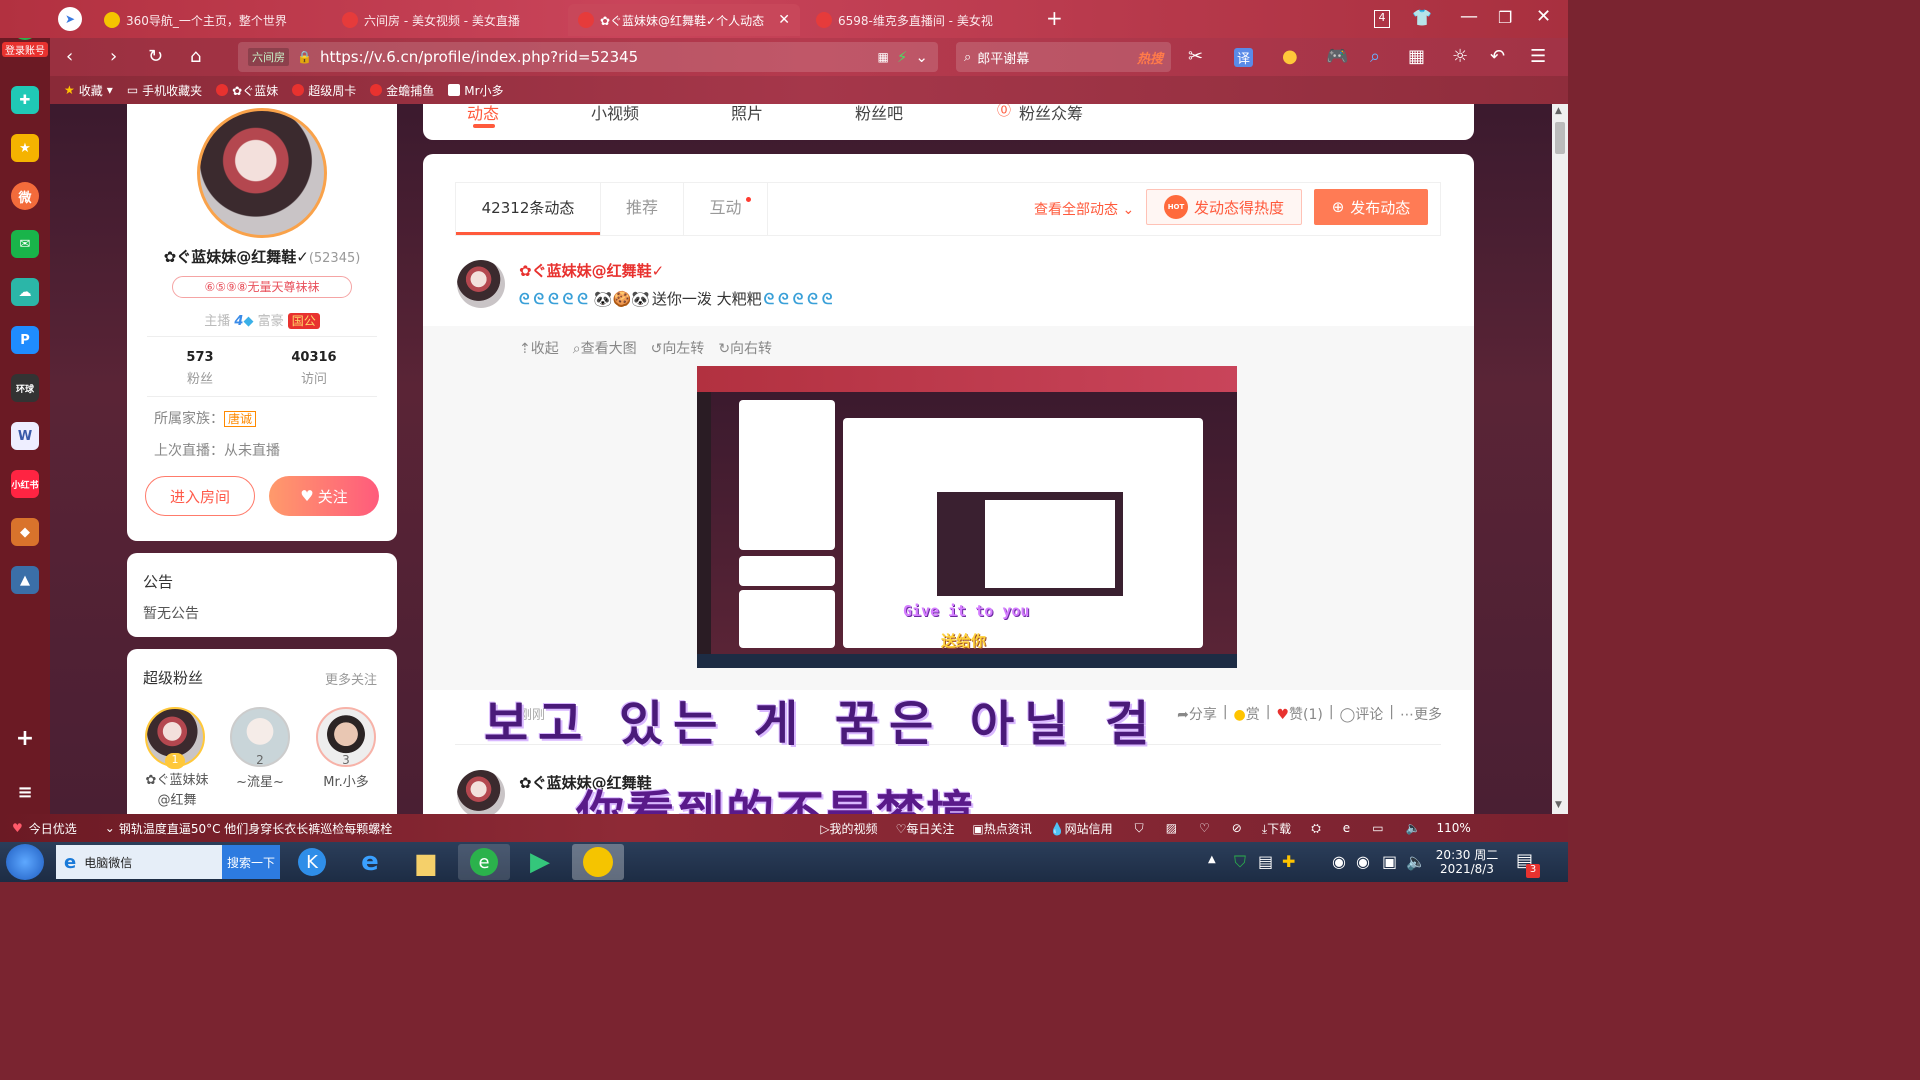 The height and width of the screenshot is (1080, 1920). Describe the element at coordinates (139, 862) in the screenshot. I see `taskbar-wechat: e 电脑微信` at that location.